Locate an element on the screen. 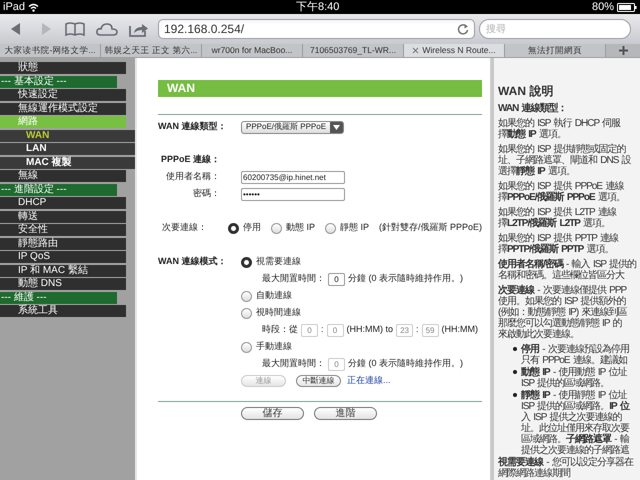 This screenshot has width=640, height=480. help-text: 視需要連線 - 您可以設定分享器在 is located at coordinates (566, 462).